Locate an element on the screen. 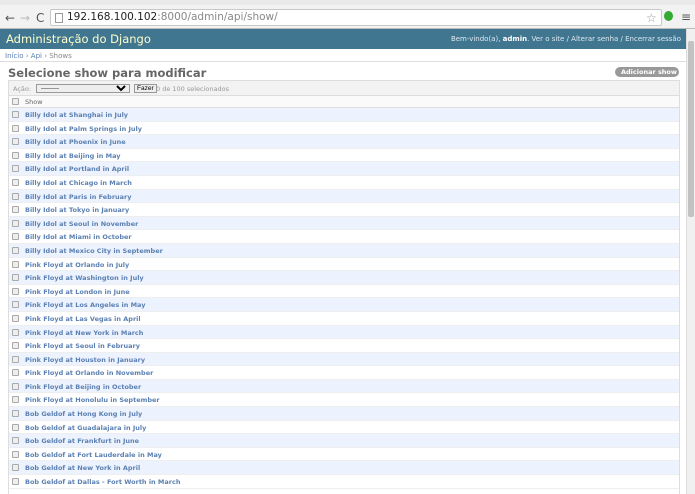  bookmark-star-icon: ☆ is located at coordinates (651, 18).